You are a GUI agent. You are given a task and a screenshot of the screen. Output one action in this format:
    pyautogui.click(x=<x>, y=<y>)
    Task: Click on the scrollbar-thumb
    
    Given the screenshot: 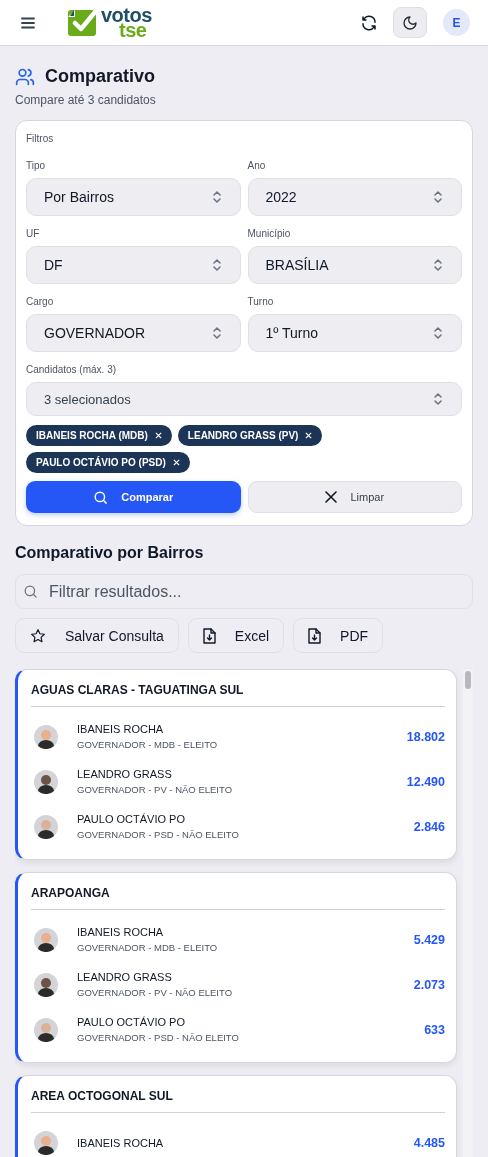 What is the action you would take?
    pyautogui.click(x=468, y=680)
    